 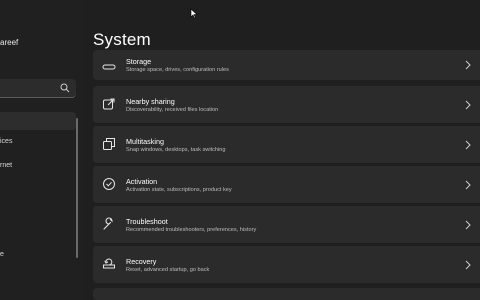 What do you see at coordinates (109, 184) in the screenshot?
I see `check-circle-icon` at bounding box center [109, 184].